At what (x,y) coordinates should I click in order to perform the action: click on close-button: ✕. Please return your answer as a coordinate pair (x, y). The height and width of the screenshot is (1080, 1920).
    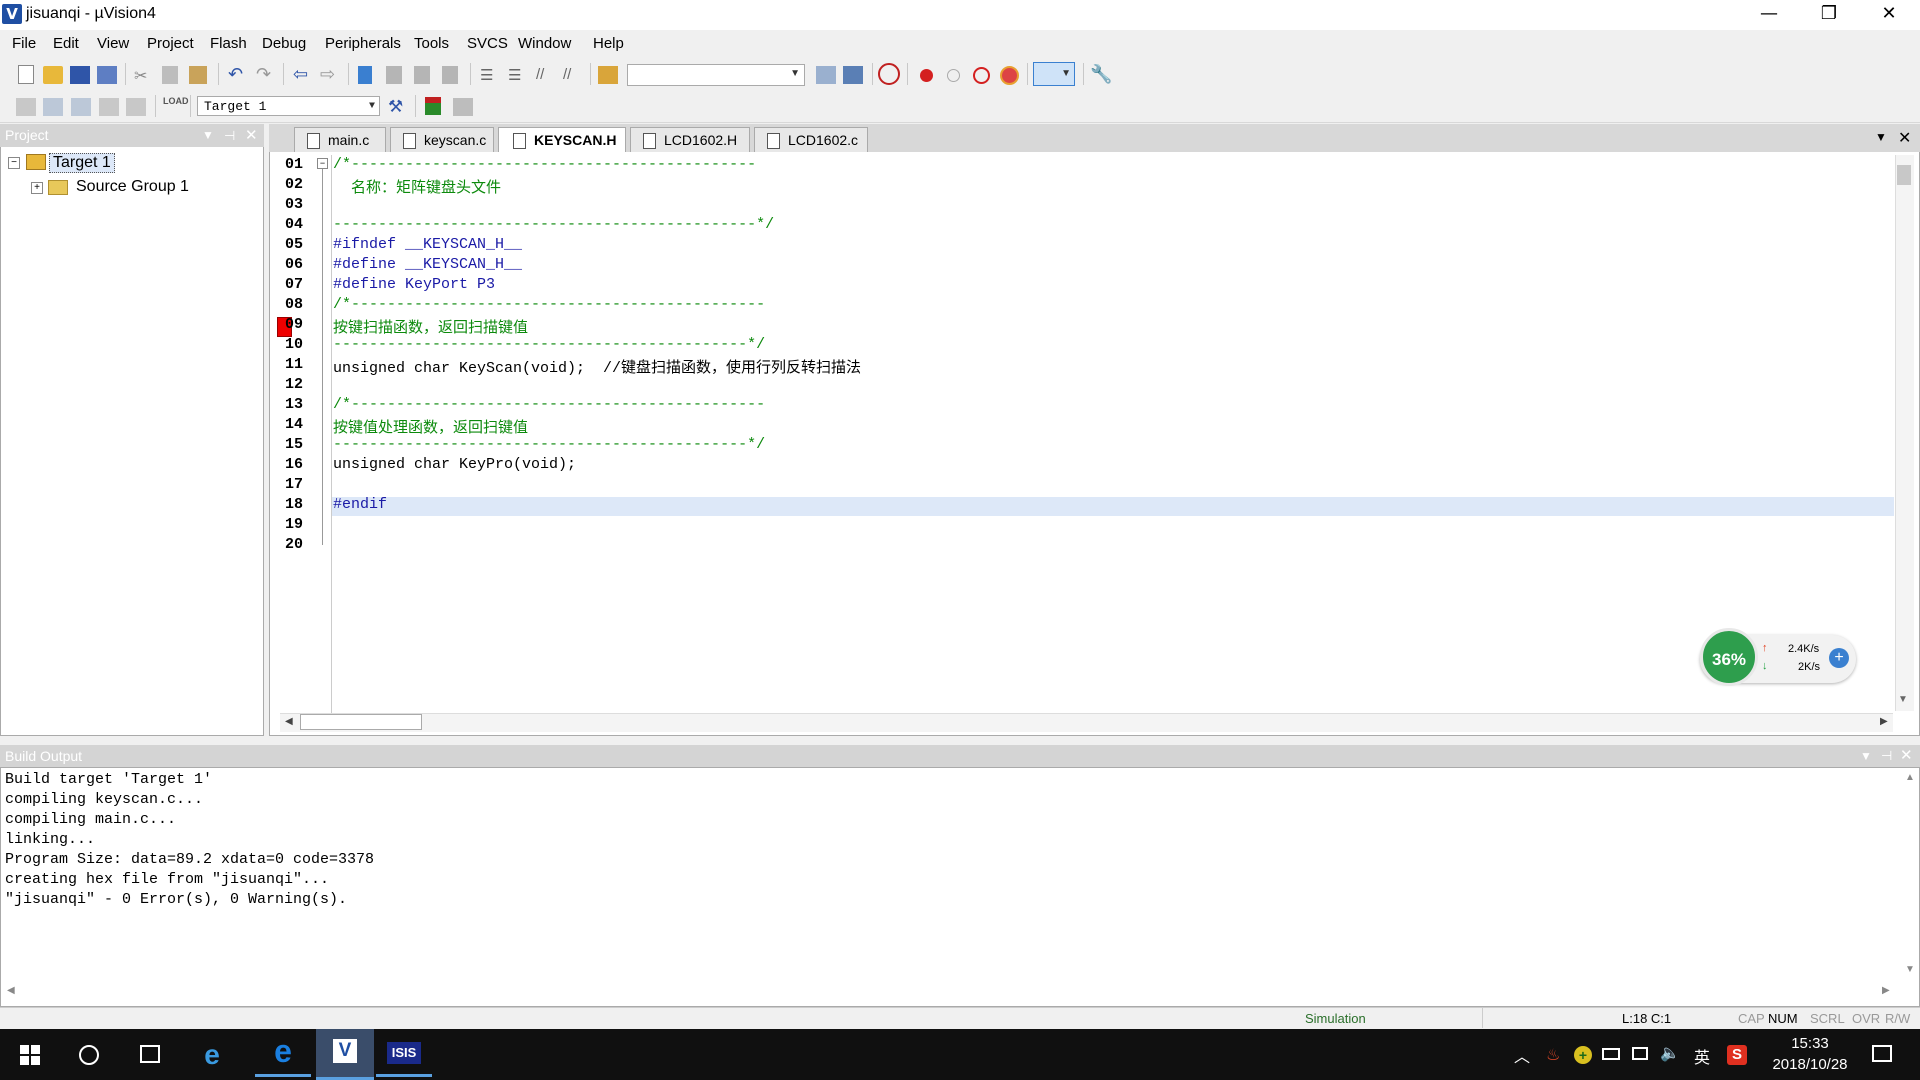
    Looking at the image, I should click on (1889, 15).